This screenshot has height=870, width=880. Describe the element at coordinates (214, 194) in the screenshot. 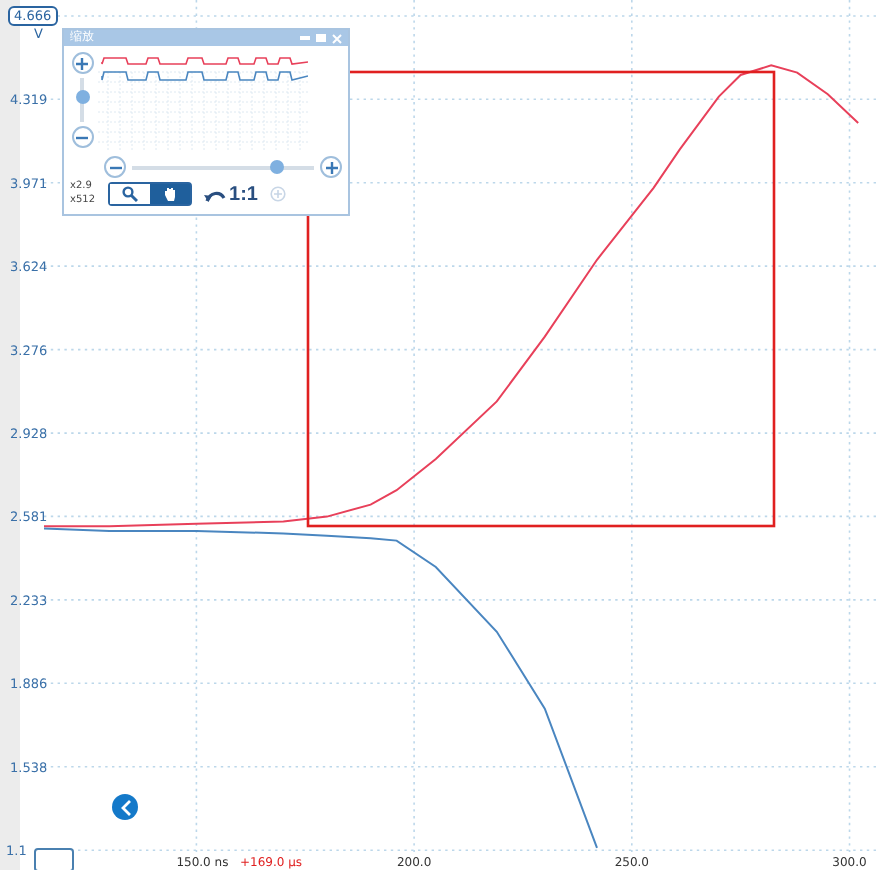

I see `undo-icon` at that location.